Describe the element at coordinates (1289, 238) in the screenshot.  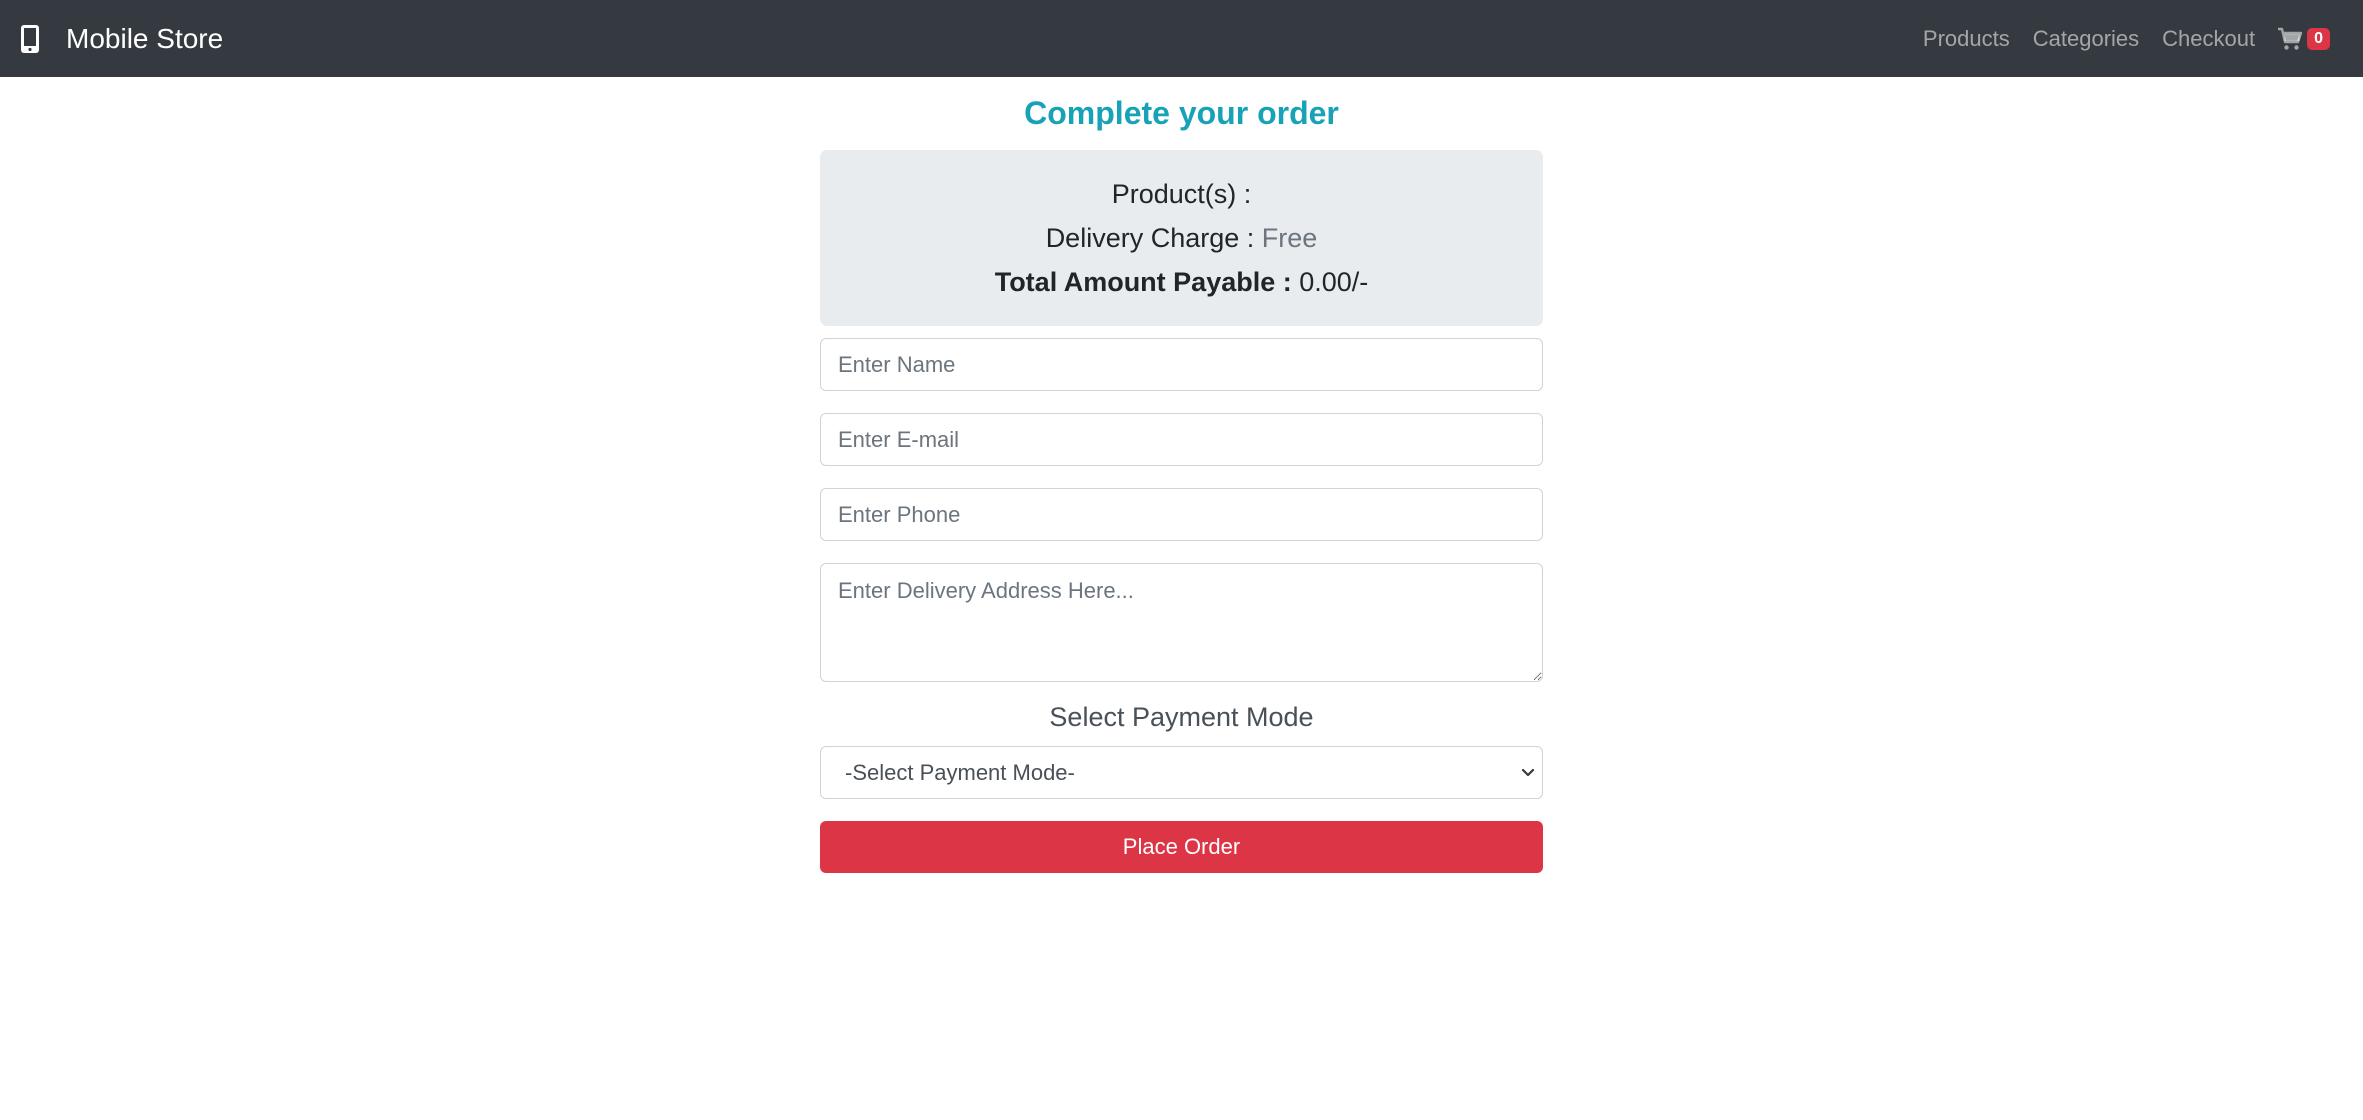
I see `delivery-value: Free` at that location.